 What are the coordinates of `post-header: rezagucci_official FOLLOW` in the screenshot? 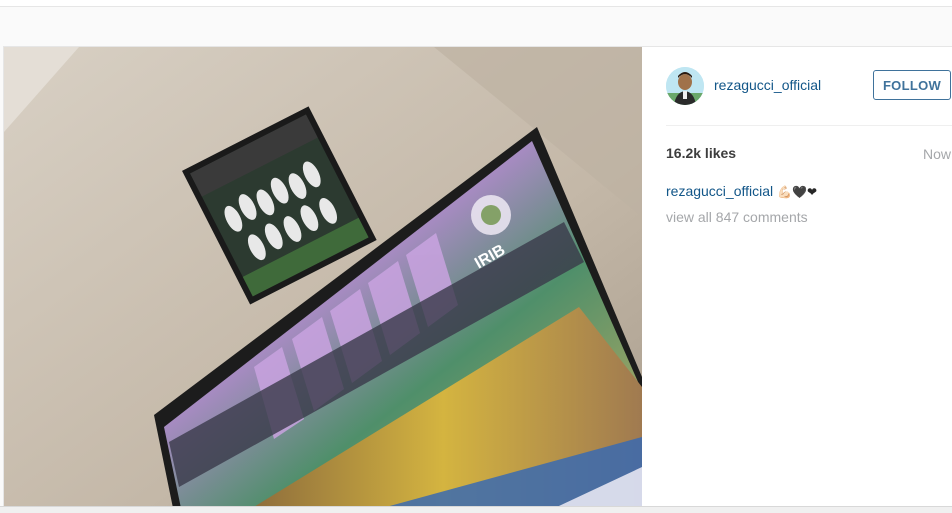 It's located at (809, 86).